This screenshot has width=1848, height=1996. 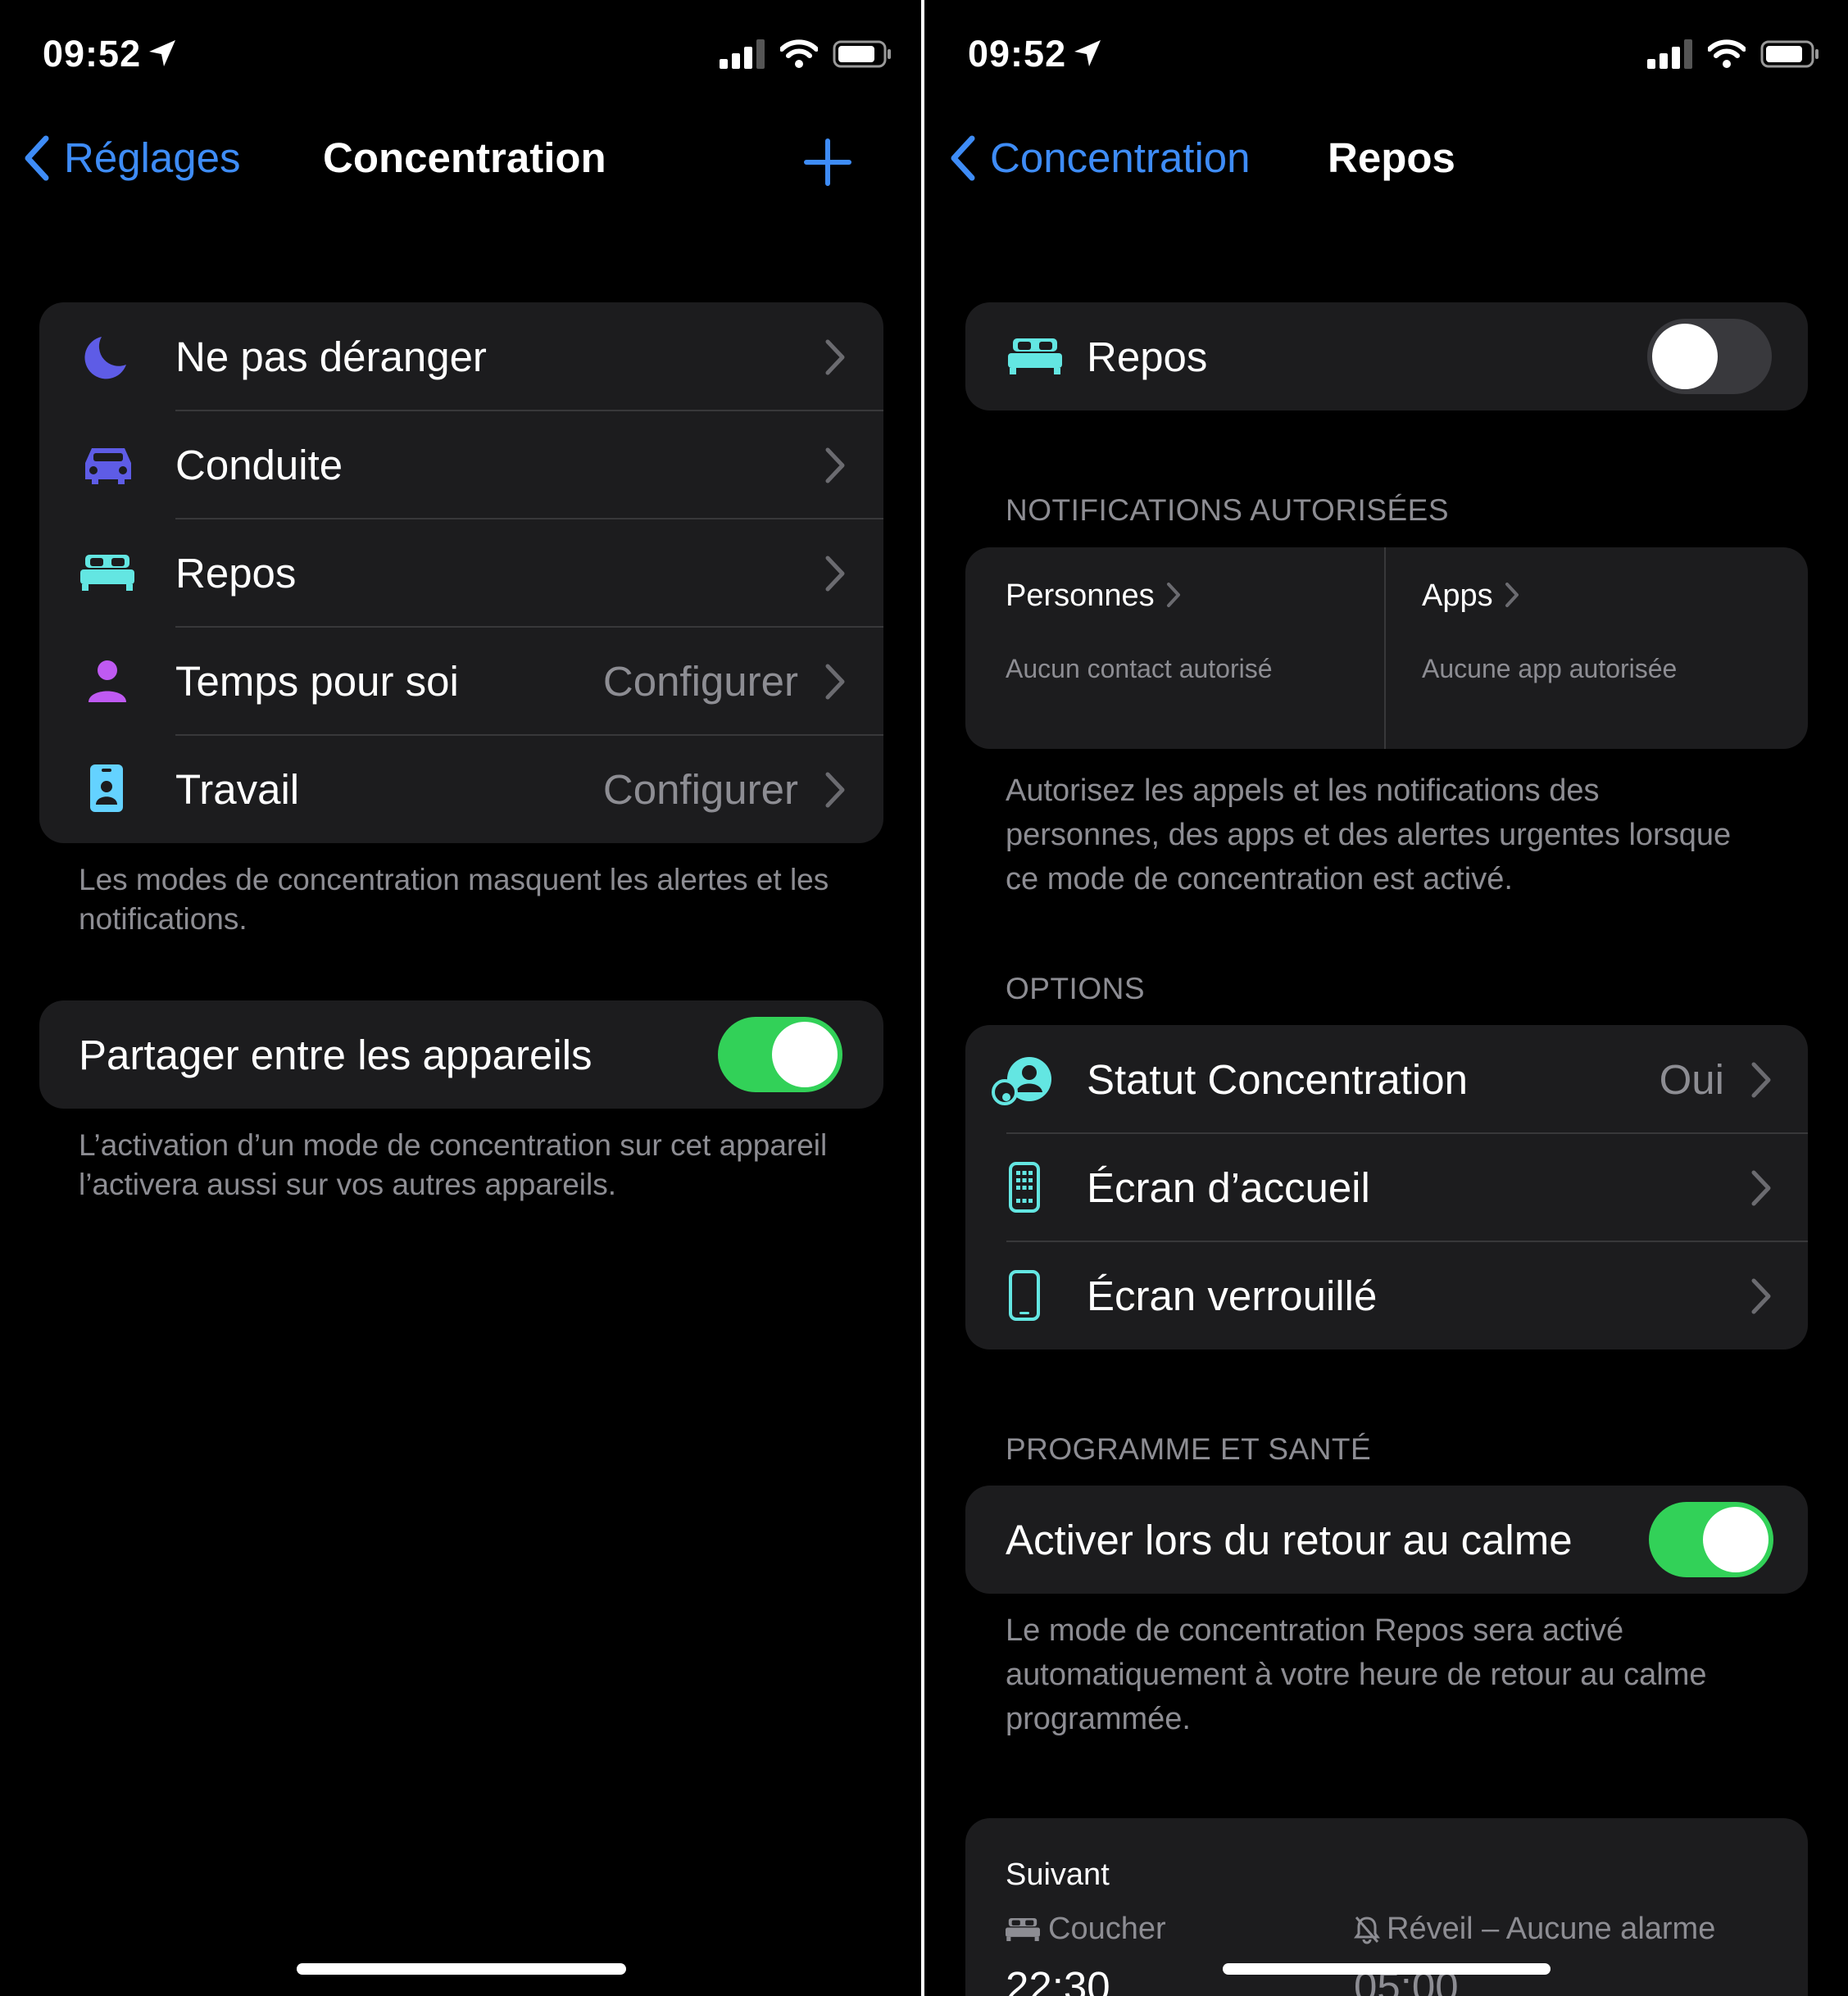 I want to click on apps-title: Apps, so click(x=1470, y=596).